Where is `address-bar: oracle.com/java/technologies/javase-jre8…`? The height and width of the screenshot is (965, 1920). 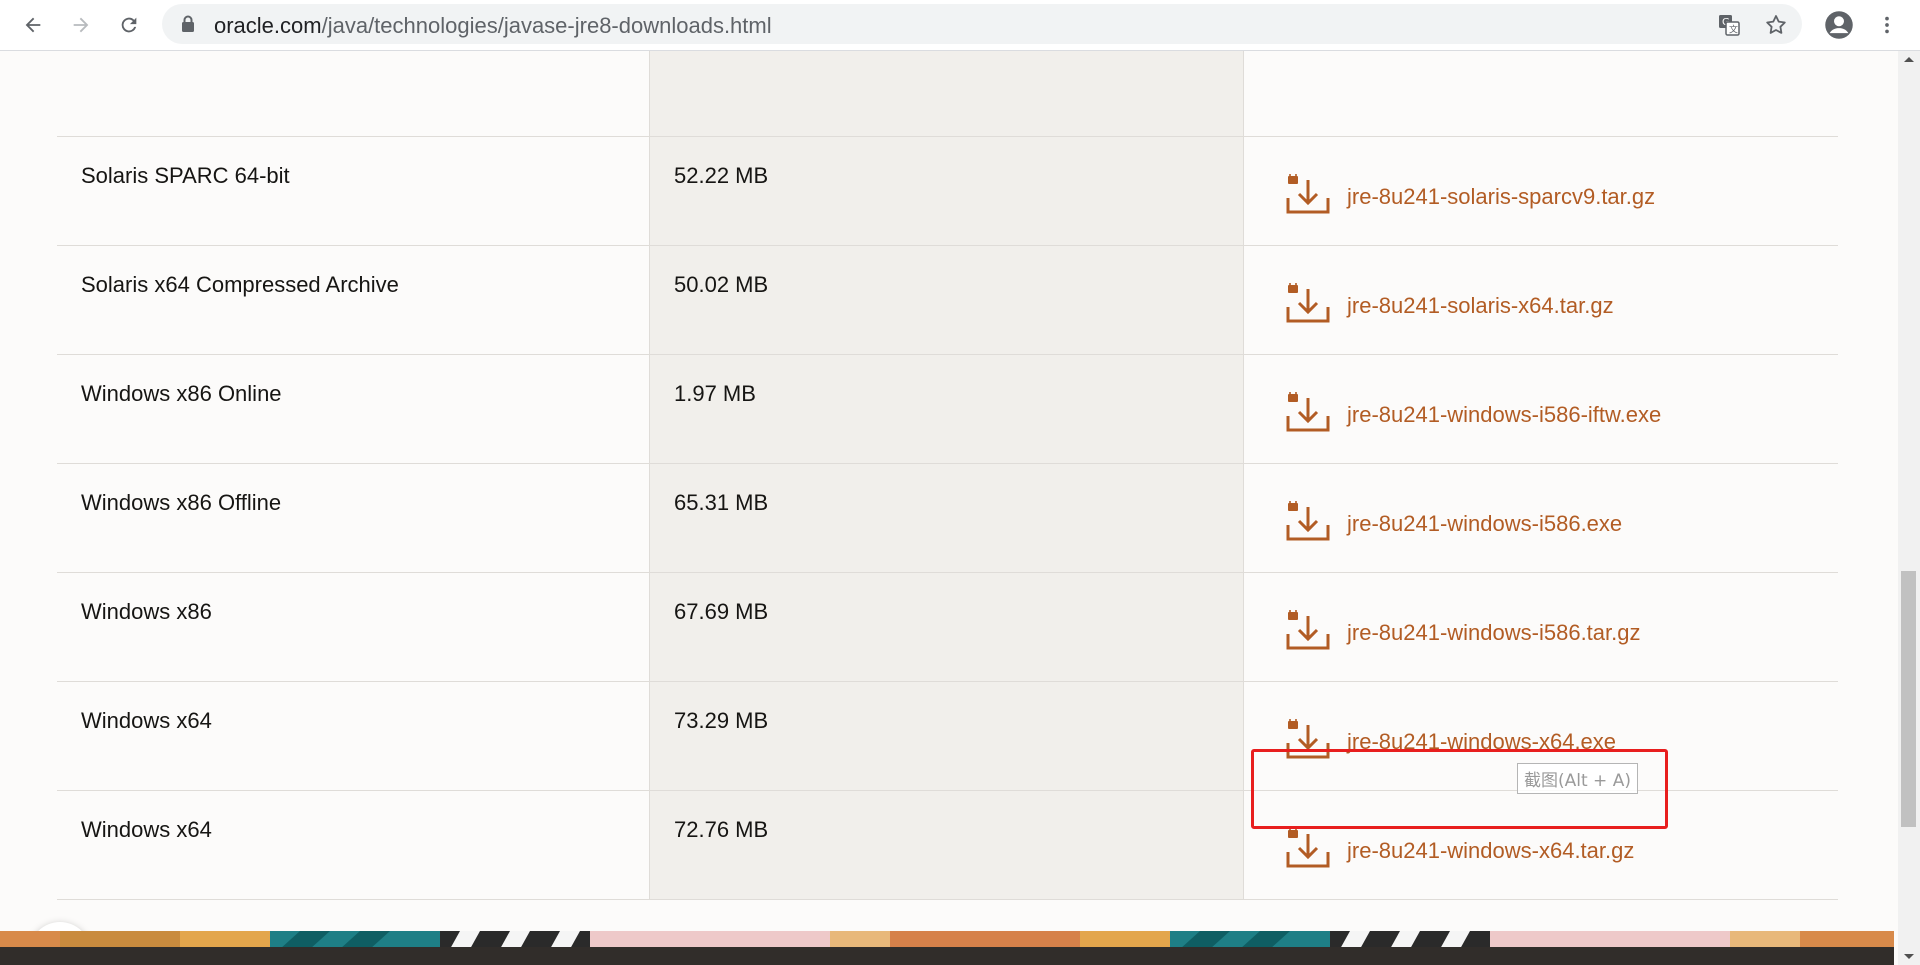
address-bar: oracle.com/java/technologies/javase-jre8… is located at coordinates (982, 24).